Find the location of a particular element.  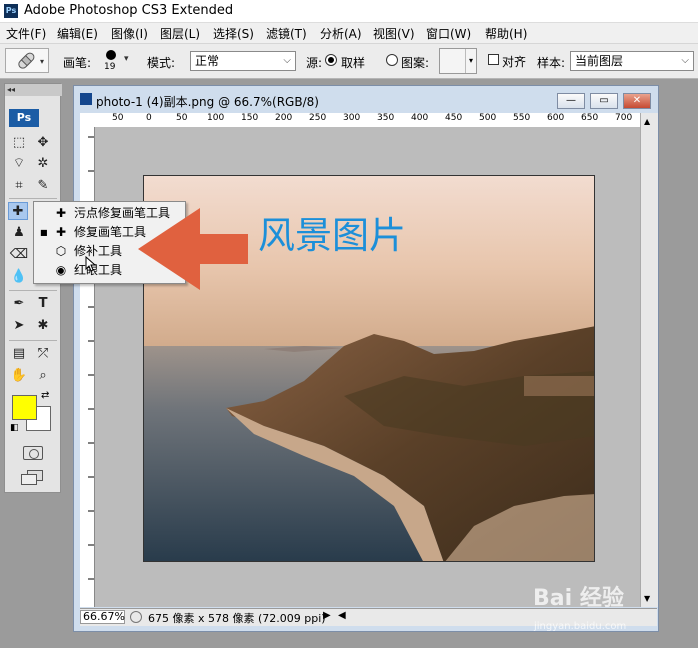

crop-icon: ⌗ is located at coordinates (19, 186).